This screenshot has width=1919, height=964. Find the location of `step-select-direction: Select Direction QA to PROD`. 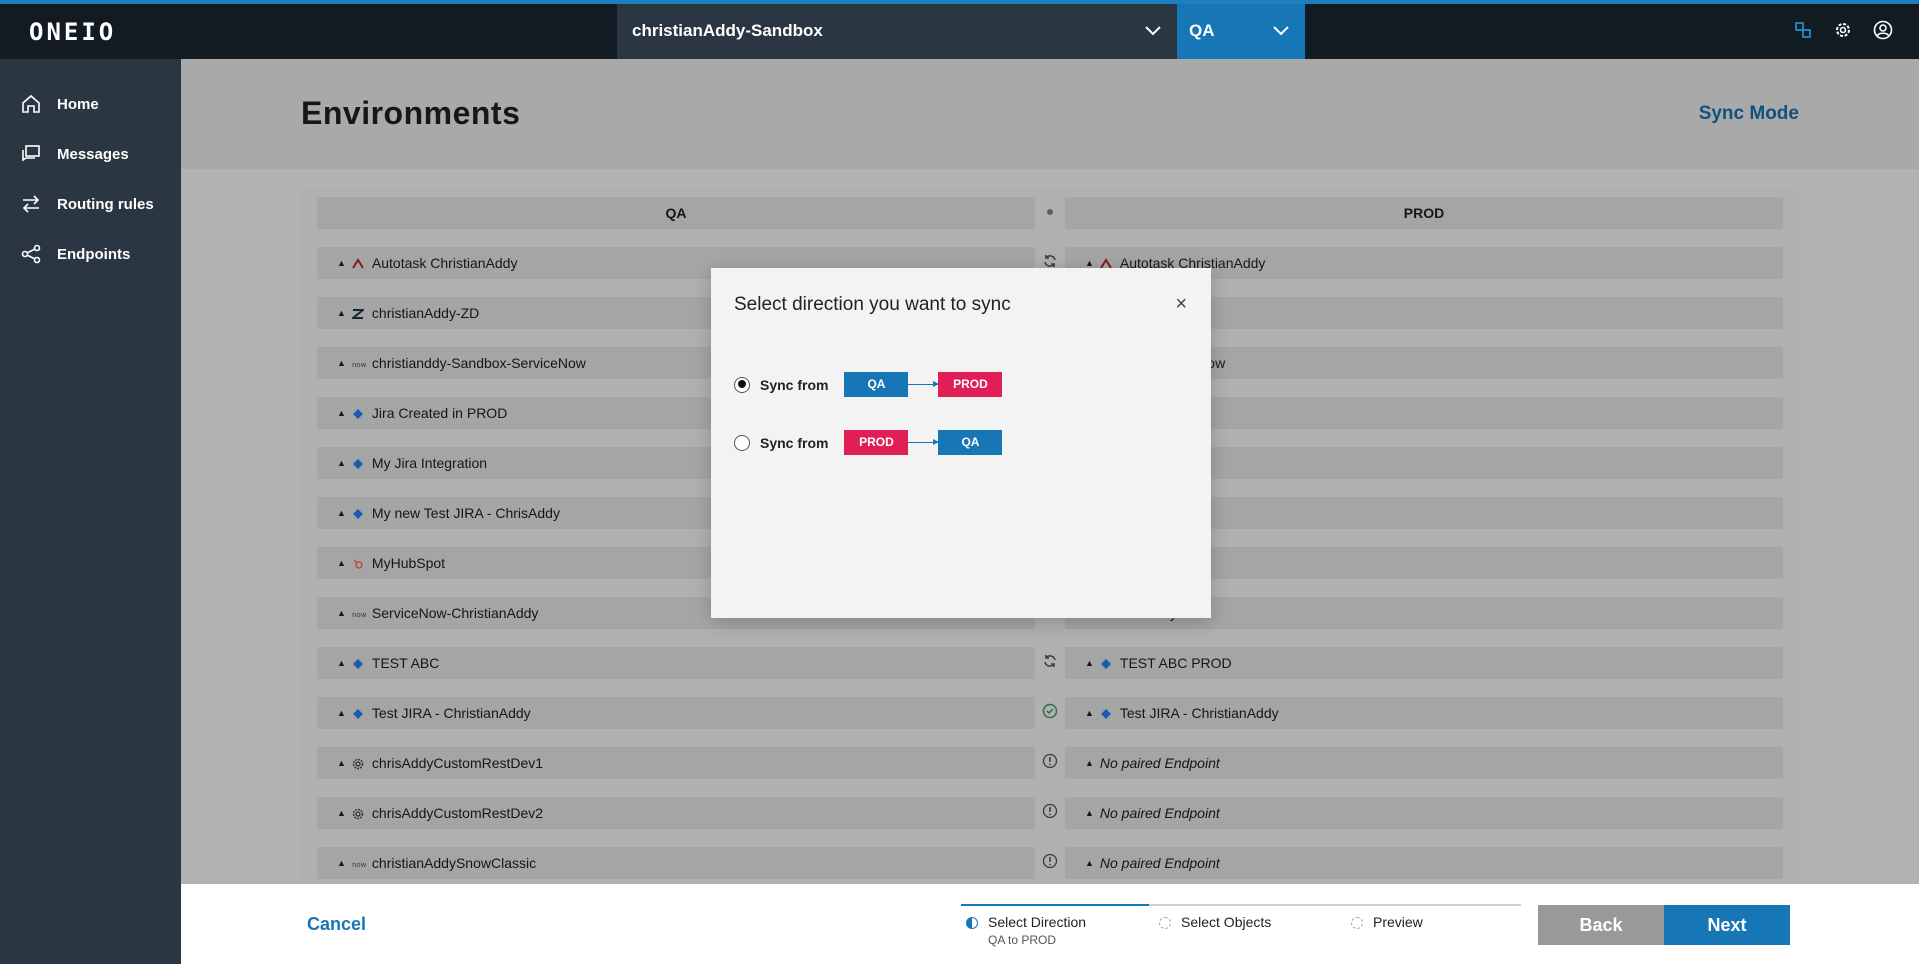

step-select-direction: Select Direction QA to PROD is located at coordinates (1026, 930).